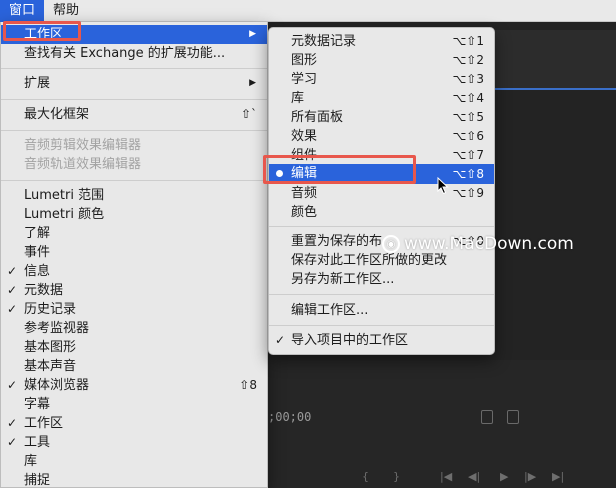 The image size is (616, 488). I want to click on watermark: ◉ www.MacDown.com, so click(478, 244).